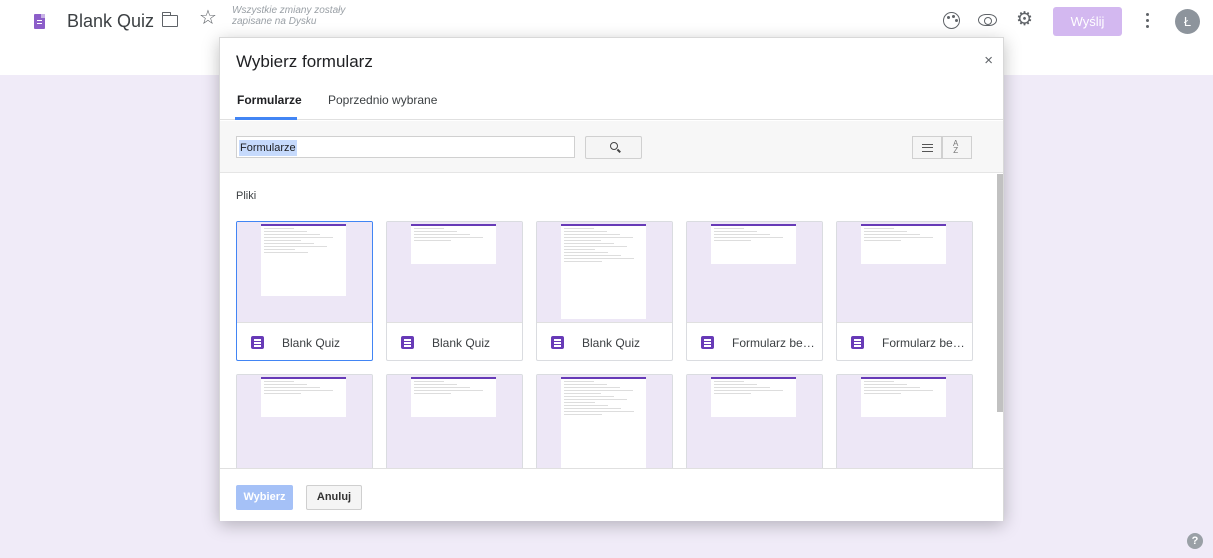  What do you see at coordinates (169, 19) in the screenshot?
I see `folder-icon` at bounding box center [169, 19].